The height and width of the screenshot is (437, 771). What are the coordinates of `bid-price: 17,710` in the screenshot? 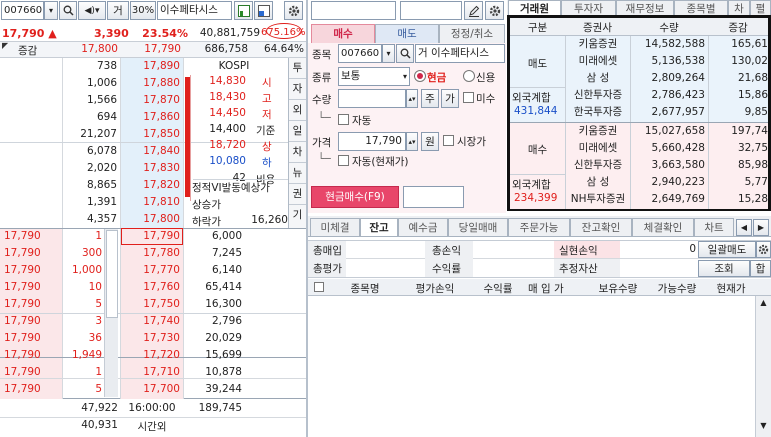 It's located at (150, 373).